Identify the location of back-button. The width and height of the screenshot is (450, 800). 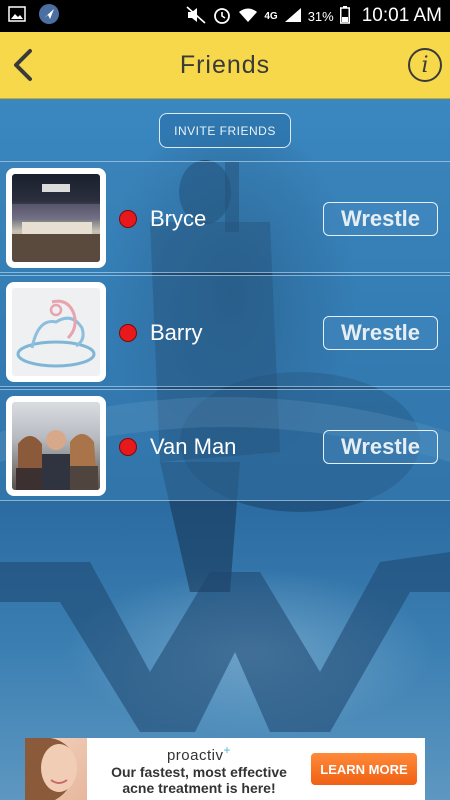
(23, 65).